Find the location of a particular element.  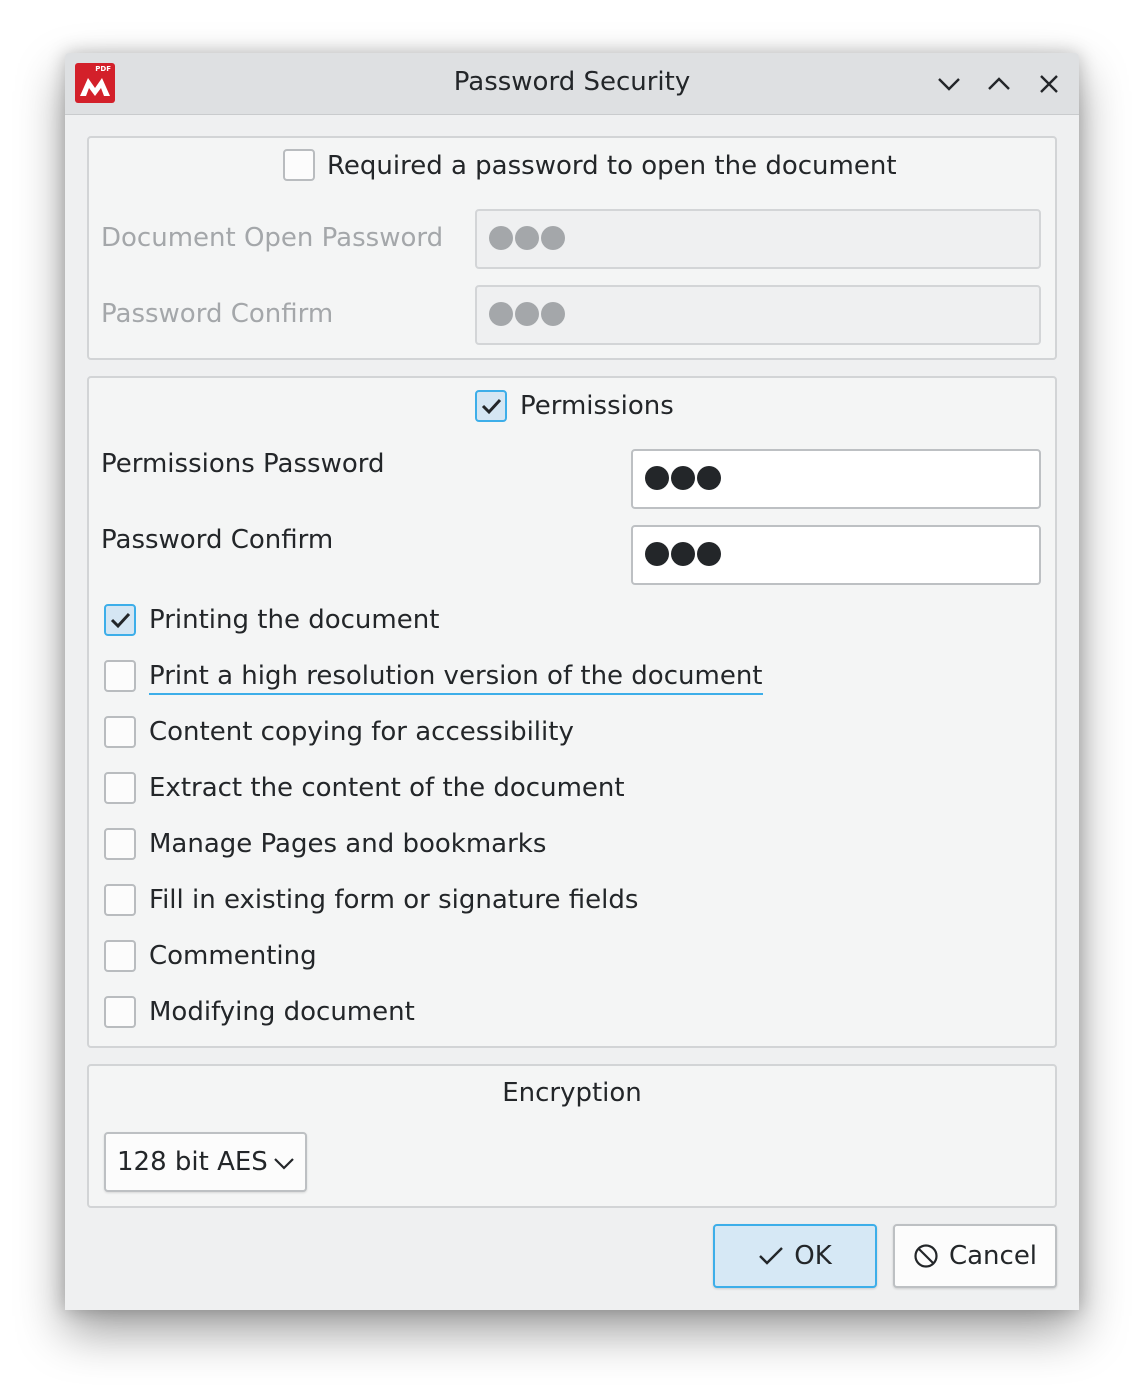

ok-button: OK is located at coordinates (795, 1256).